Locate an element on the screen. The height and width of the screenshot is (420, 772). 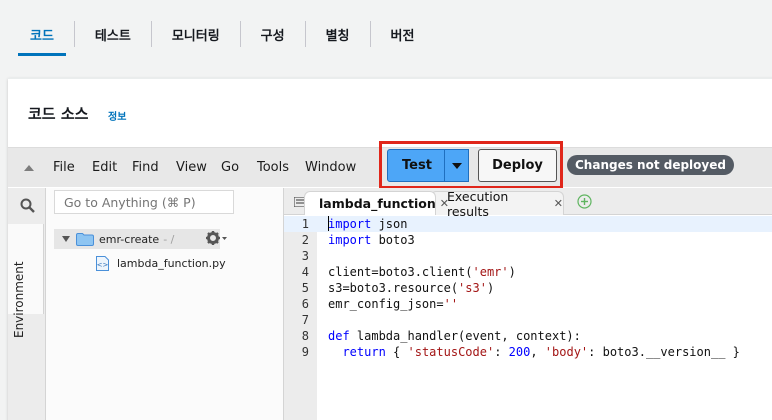
line-number: 9 is located at coordinates (305, 352).